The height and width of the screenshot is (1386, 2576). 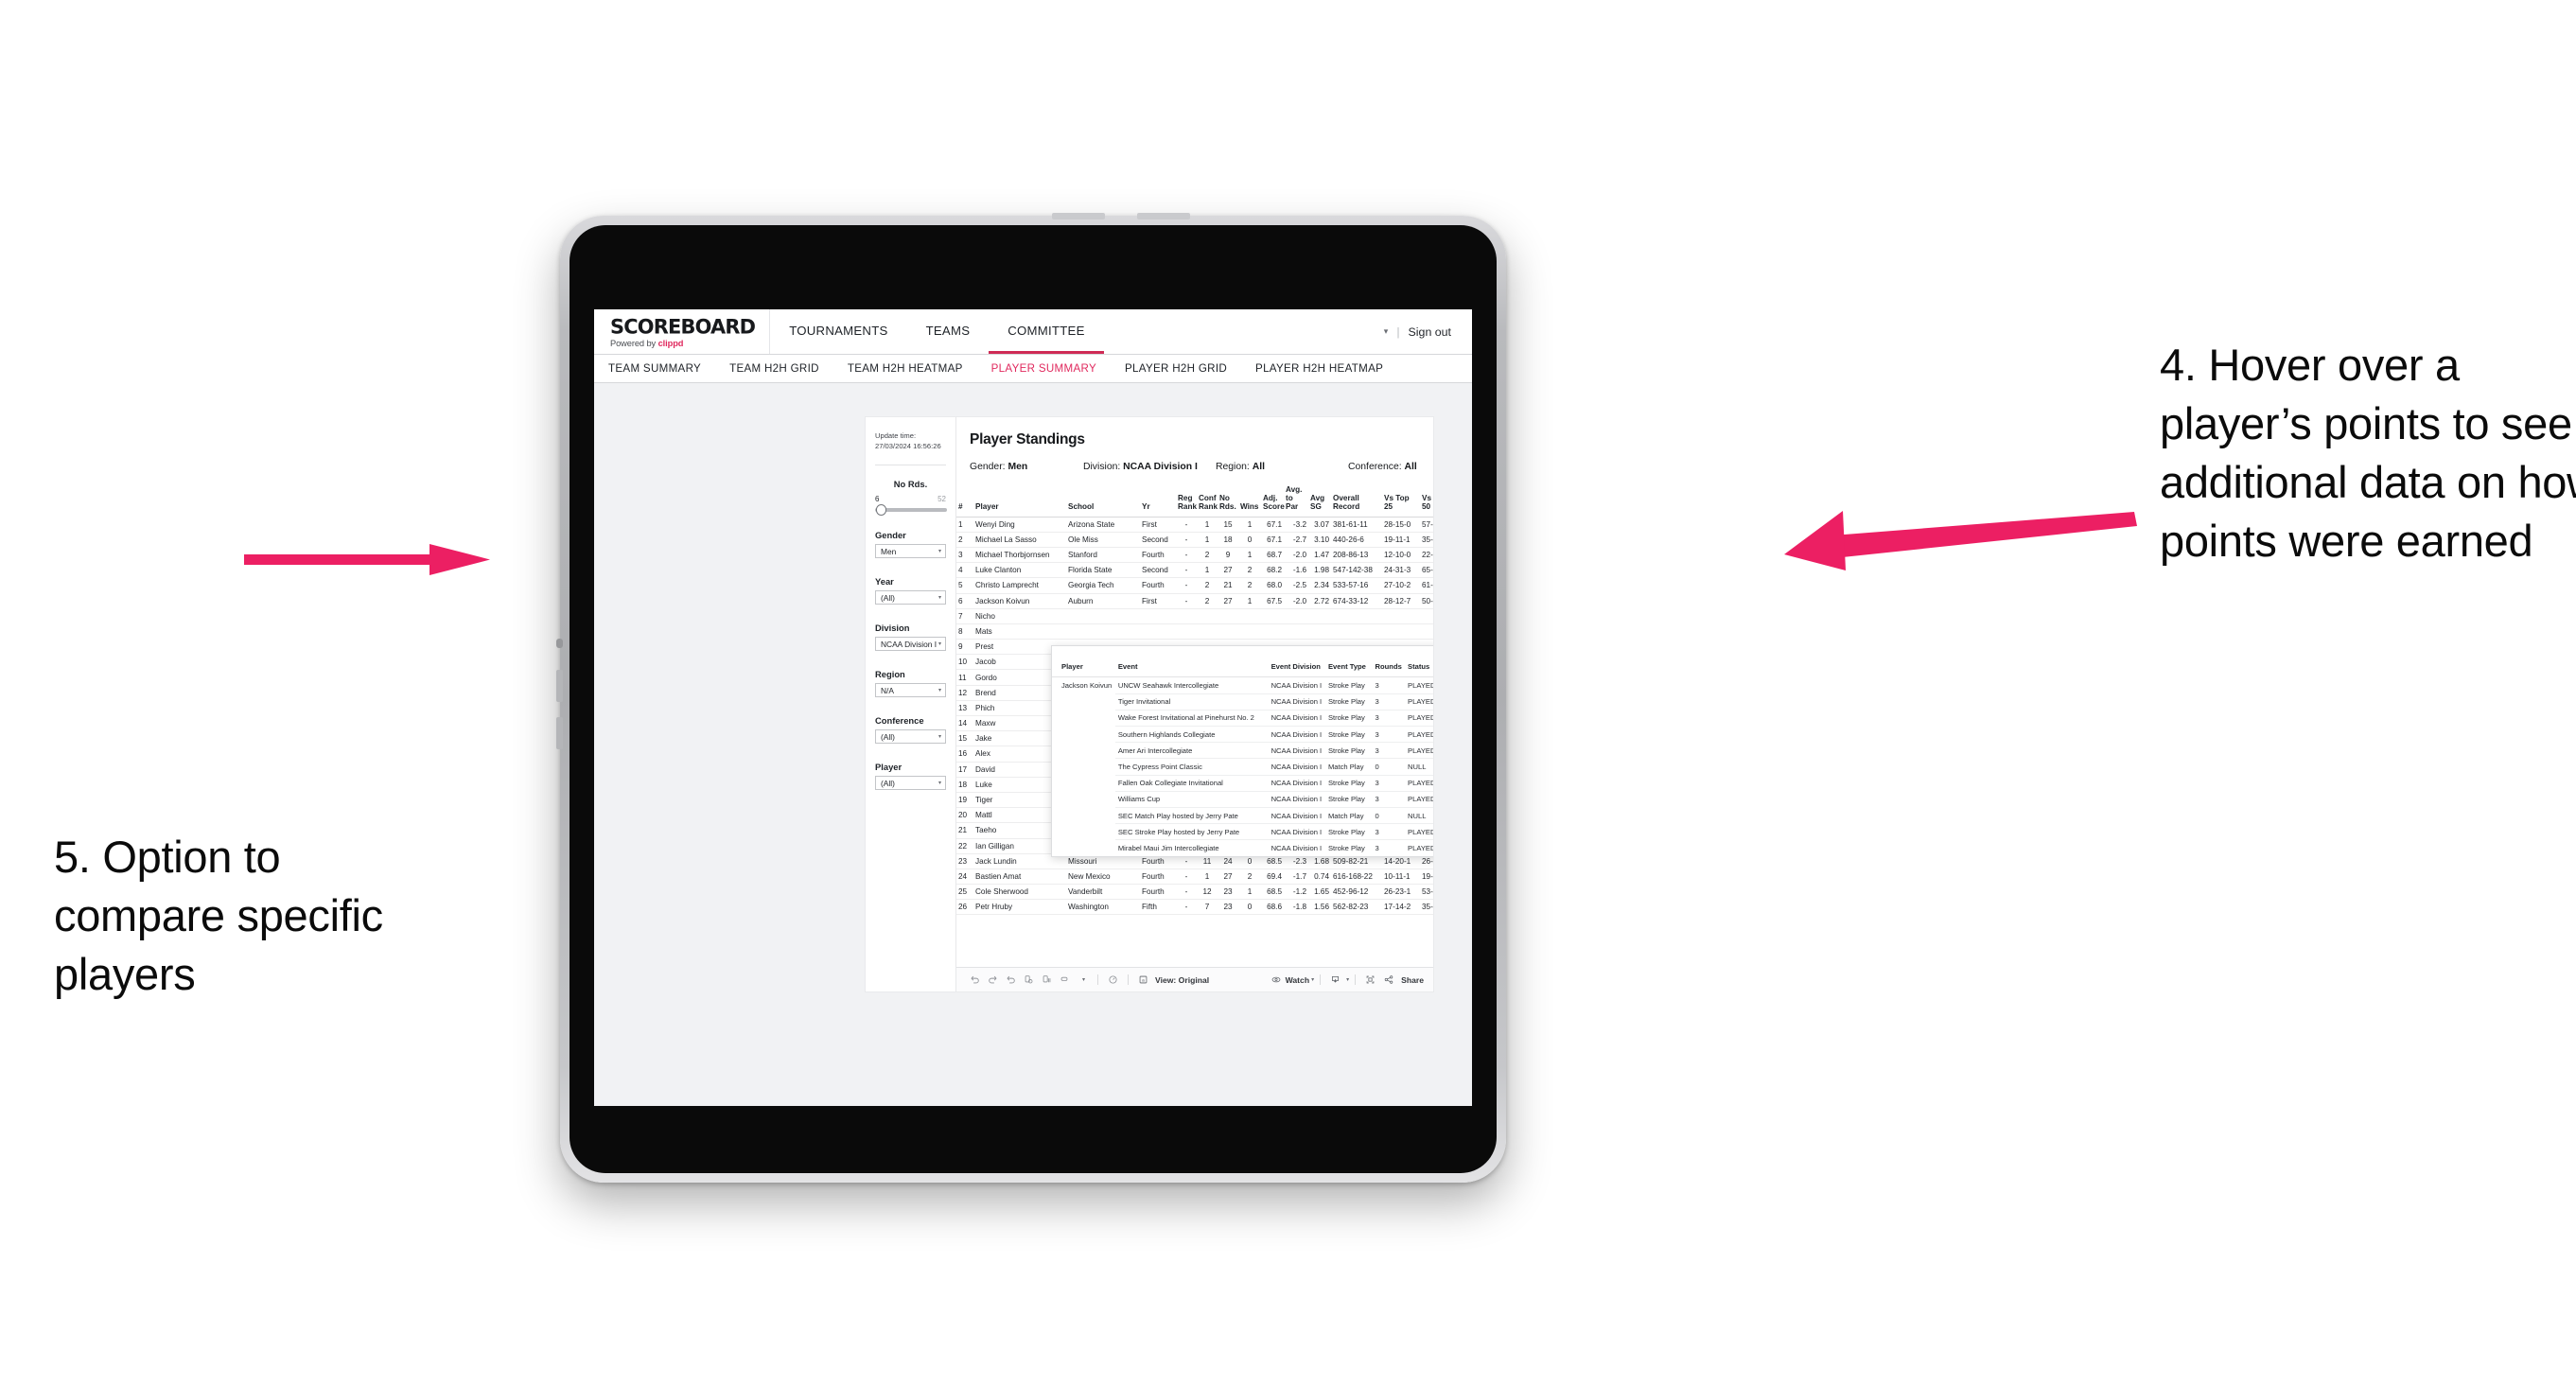 What do you see at coordinates (655, 368) in the screenshot?
I see `subnav-item-team-summary: TEAM SUMMARY` at bounding box center [655, 368].